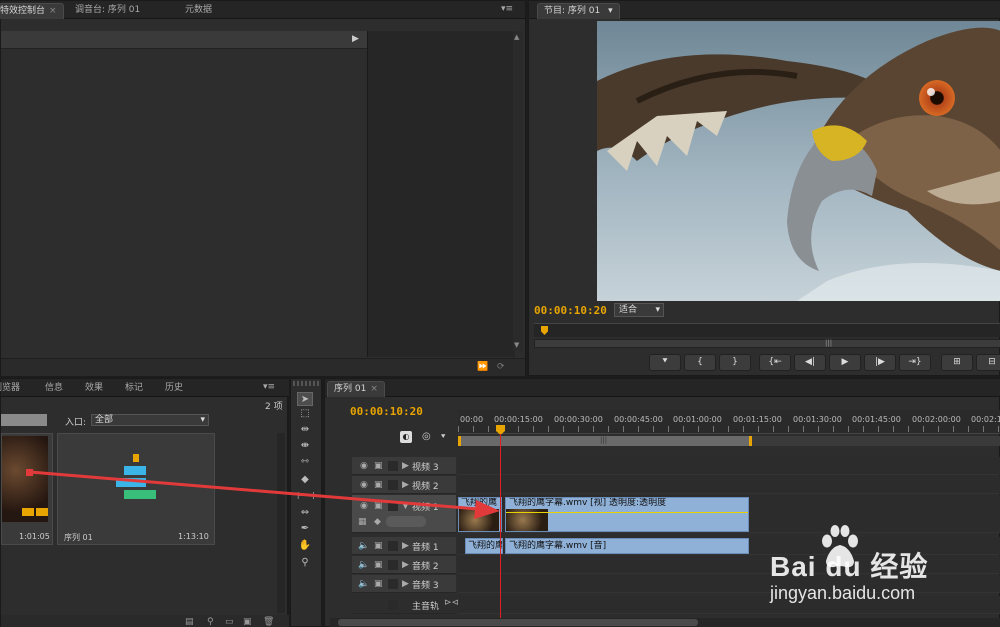  I want to click on baidu-url: jingyan.baidu.com, so click(843, 593).